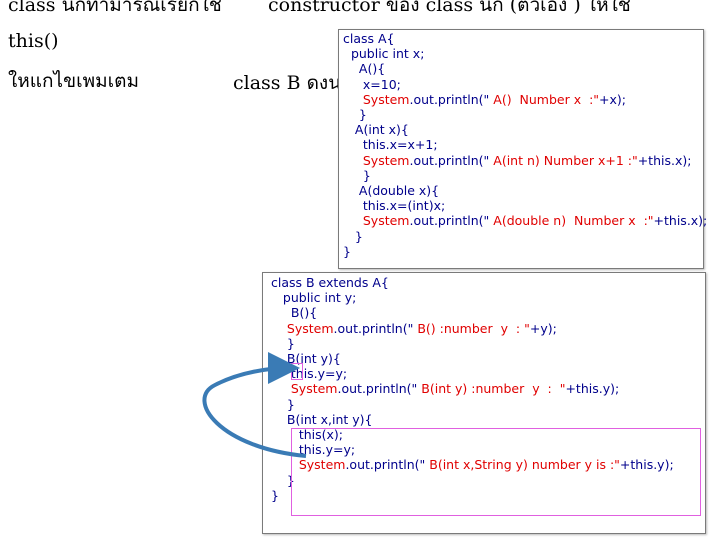 The width and height of the screenshot is (720, 540). I want to click on this-call-arrow, so click(254, 405).